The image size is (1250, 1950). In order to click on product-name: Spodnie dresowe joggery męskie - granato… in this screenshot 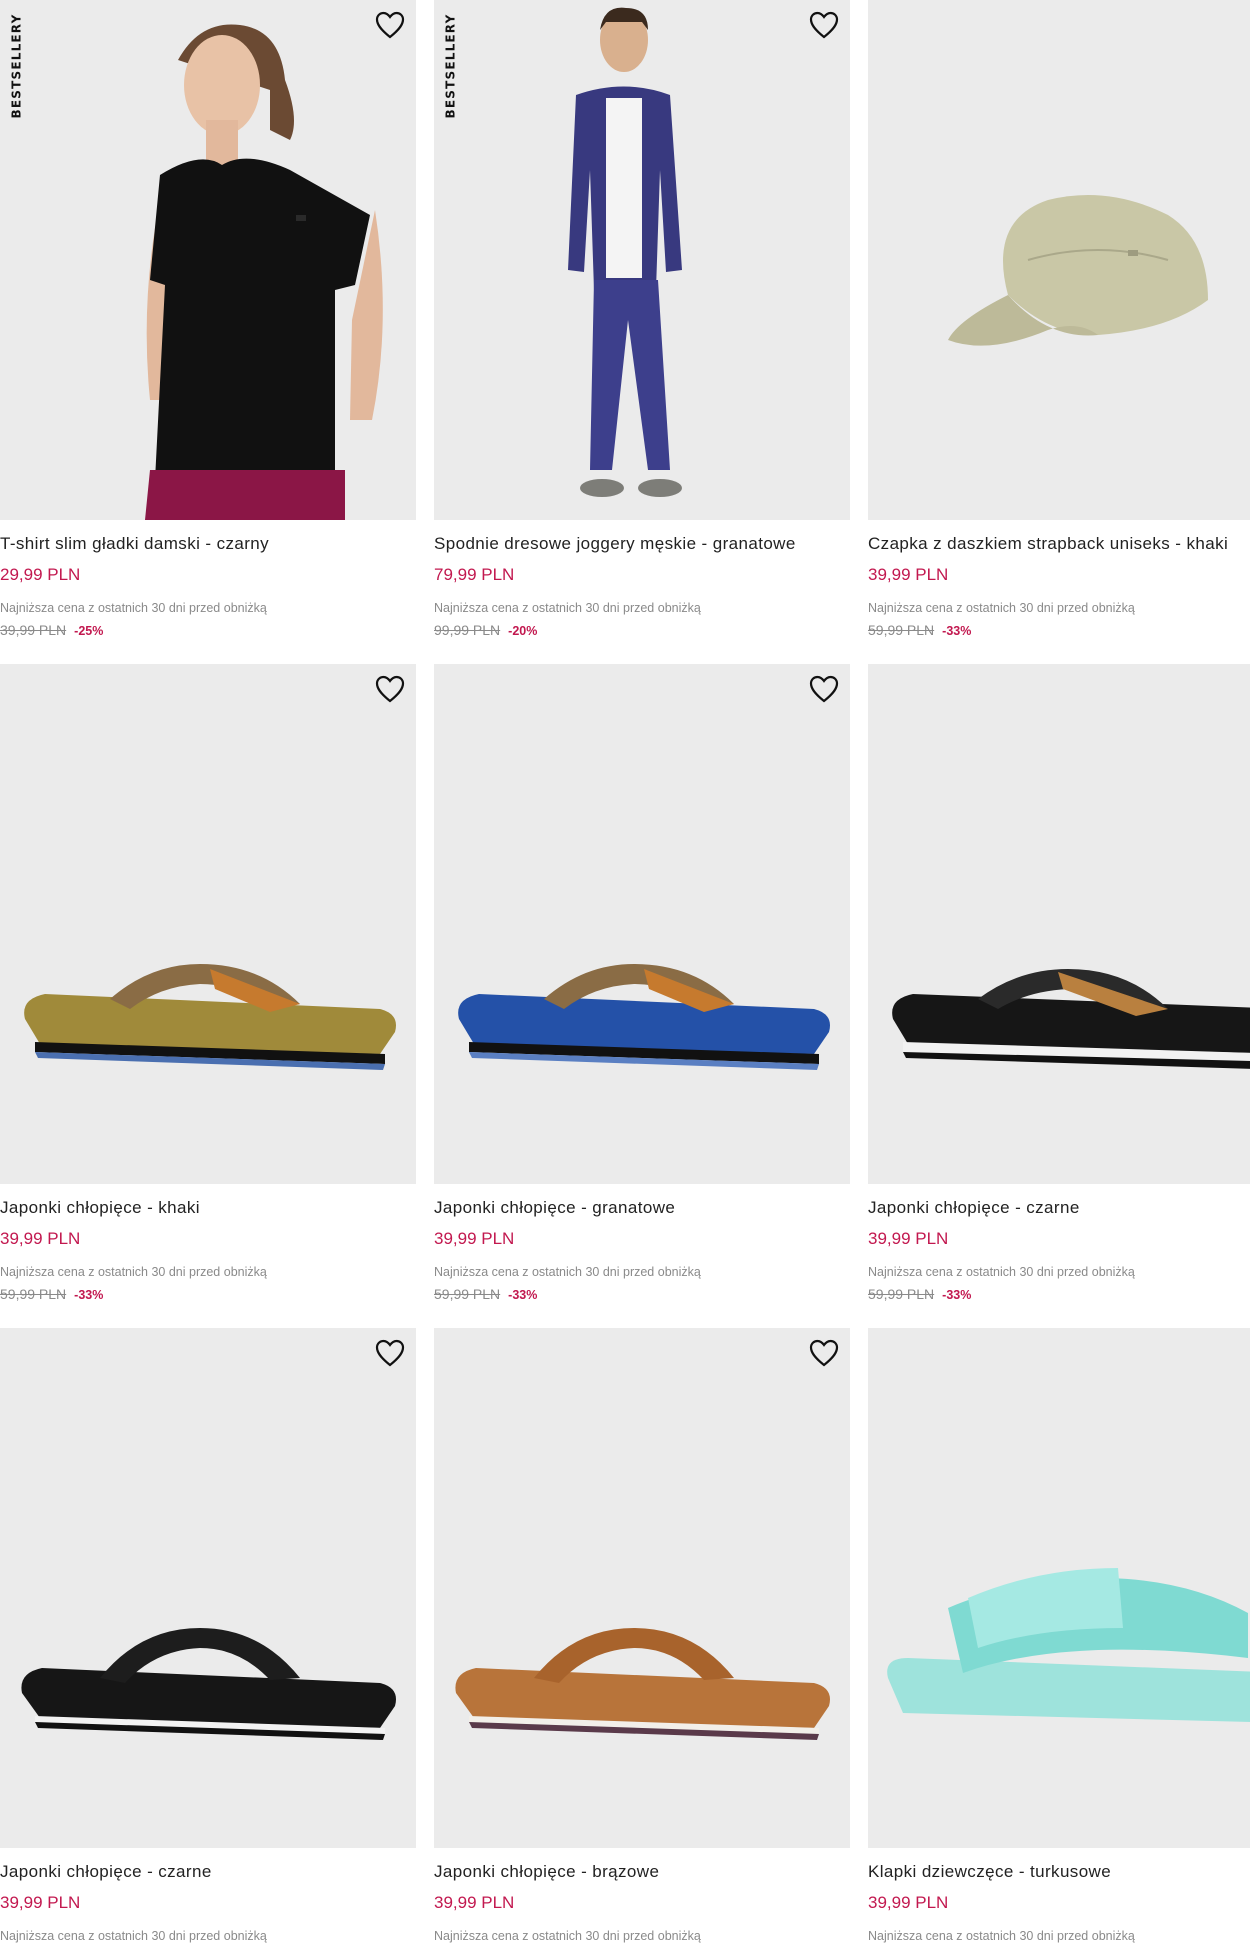, I will do `click(642, 544)`.